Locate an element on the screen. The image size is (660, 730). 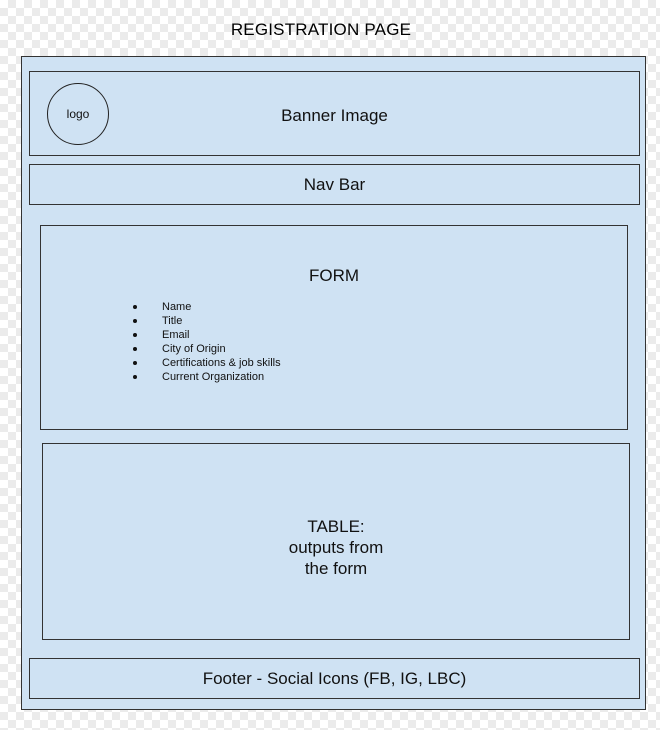
form-title: FORM is located at coordinates (334, 275).